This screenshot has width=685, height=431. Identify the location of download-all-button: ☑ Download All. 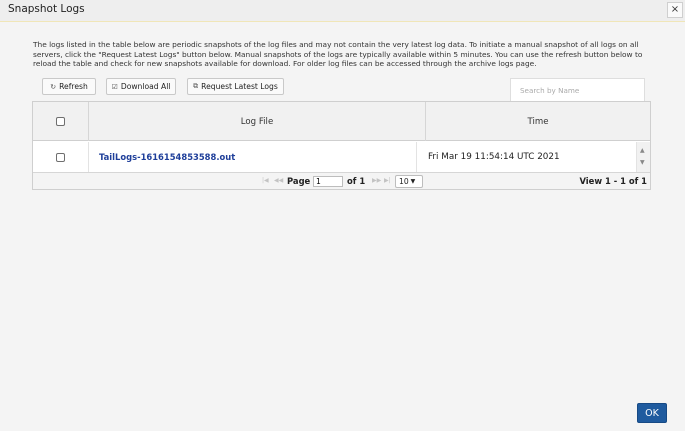
(141, 86).